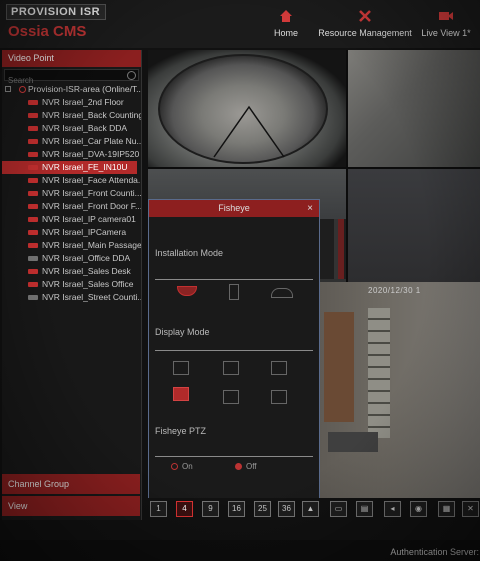 This screenshot has height=561, width=480. Describe the element at coordinates (282, 293) in the screenshot. I see `desktop-mount-icon` at that location.